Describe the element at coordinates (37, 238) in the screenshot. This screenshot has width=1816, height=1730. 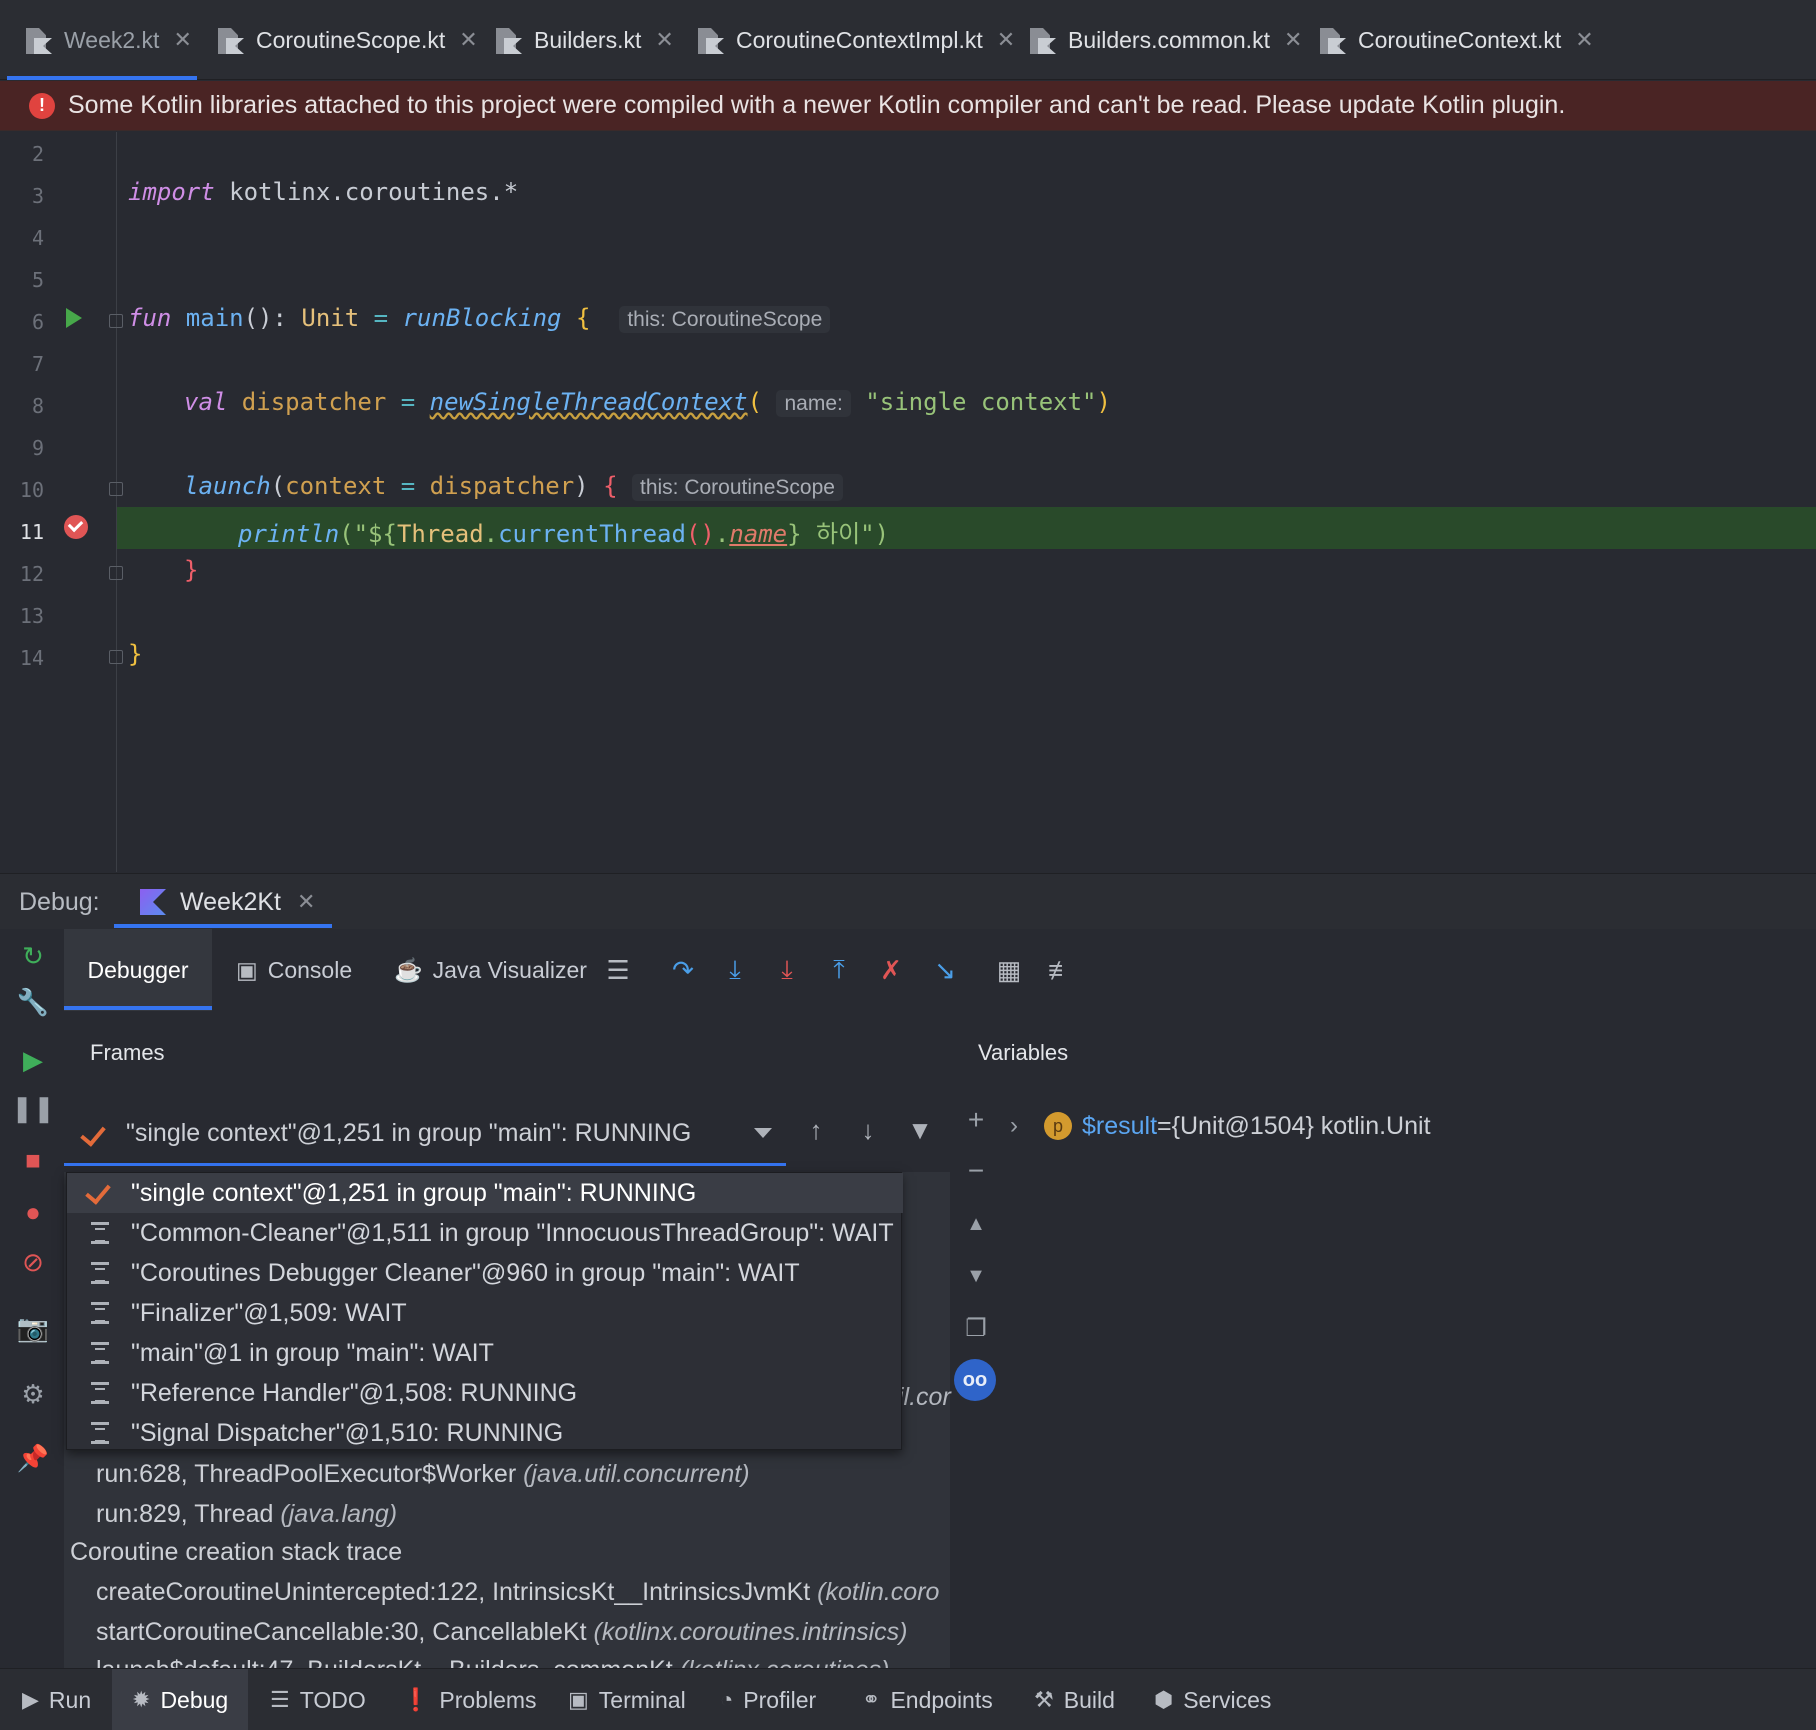
I see `line-number: 4` at that location.